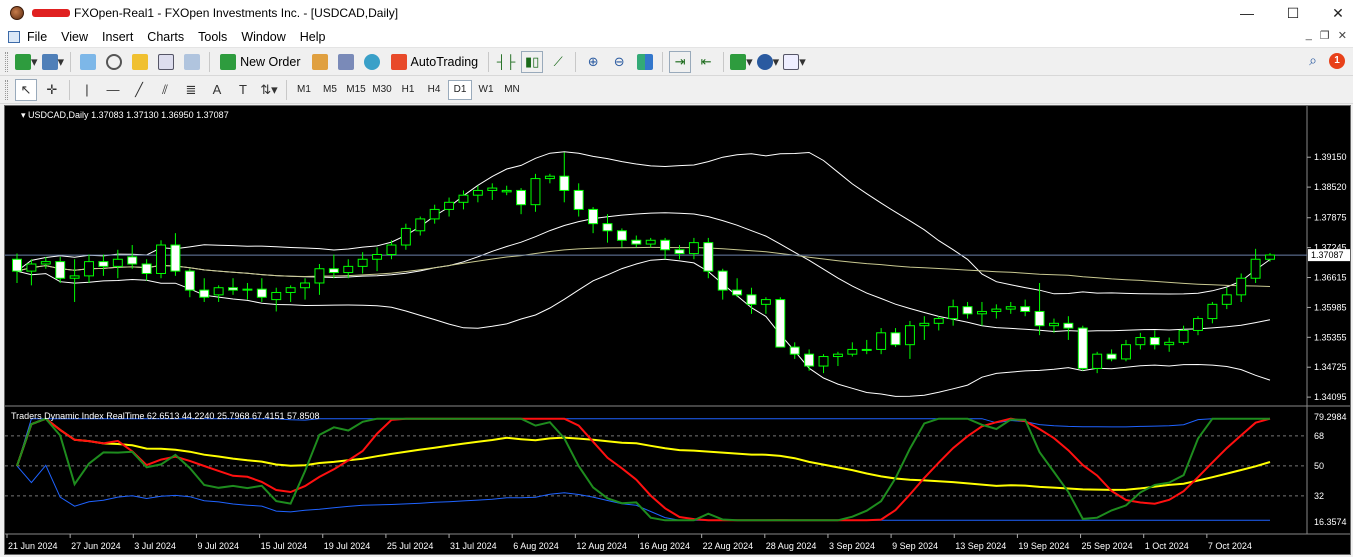  I want to click on arrows-tool: ⇅▾, so click(269, 90).